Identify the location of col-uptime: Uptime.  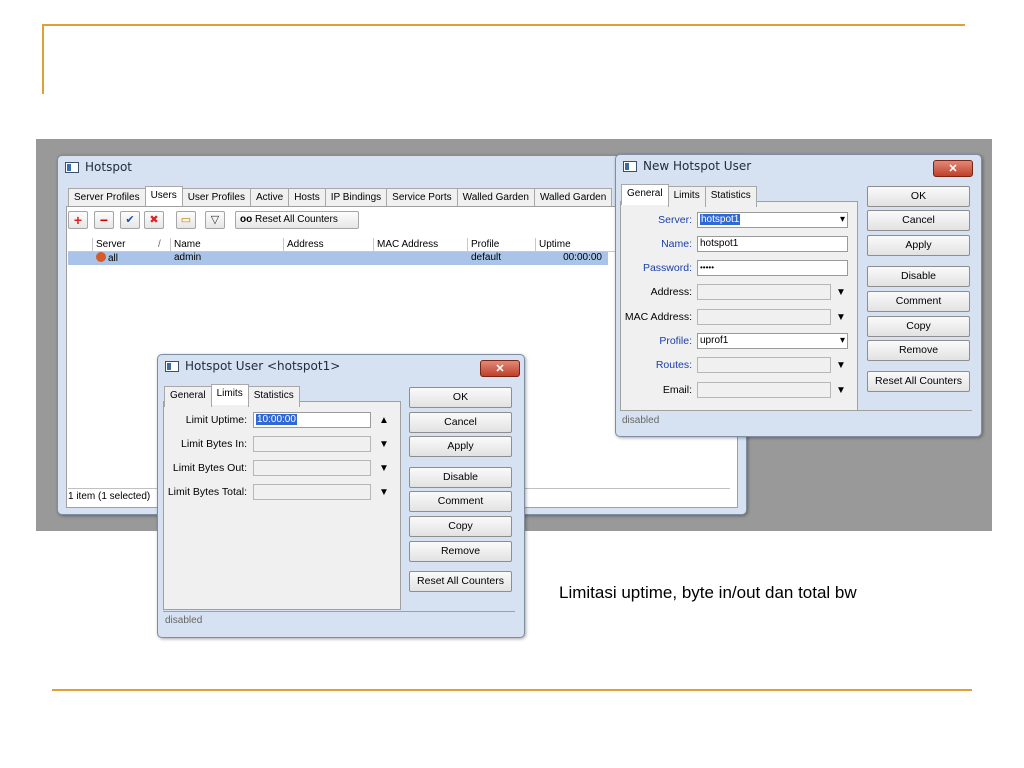
(571, 244).